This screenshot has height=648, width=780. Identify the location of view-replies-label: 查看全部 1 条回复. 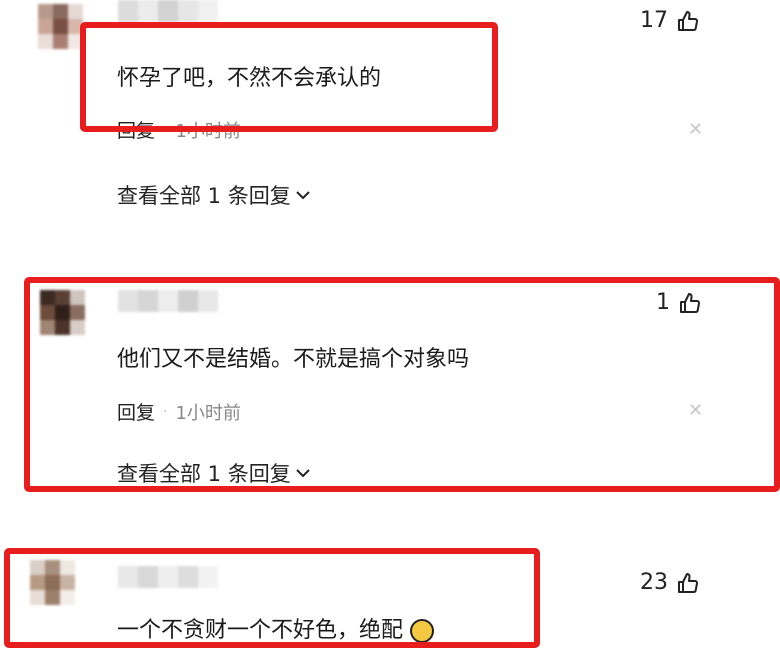
(204, 196).